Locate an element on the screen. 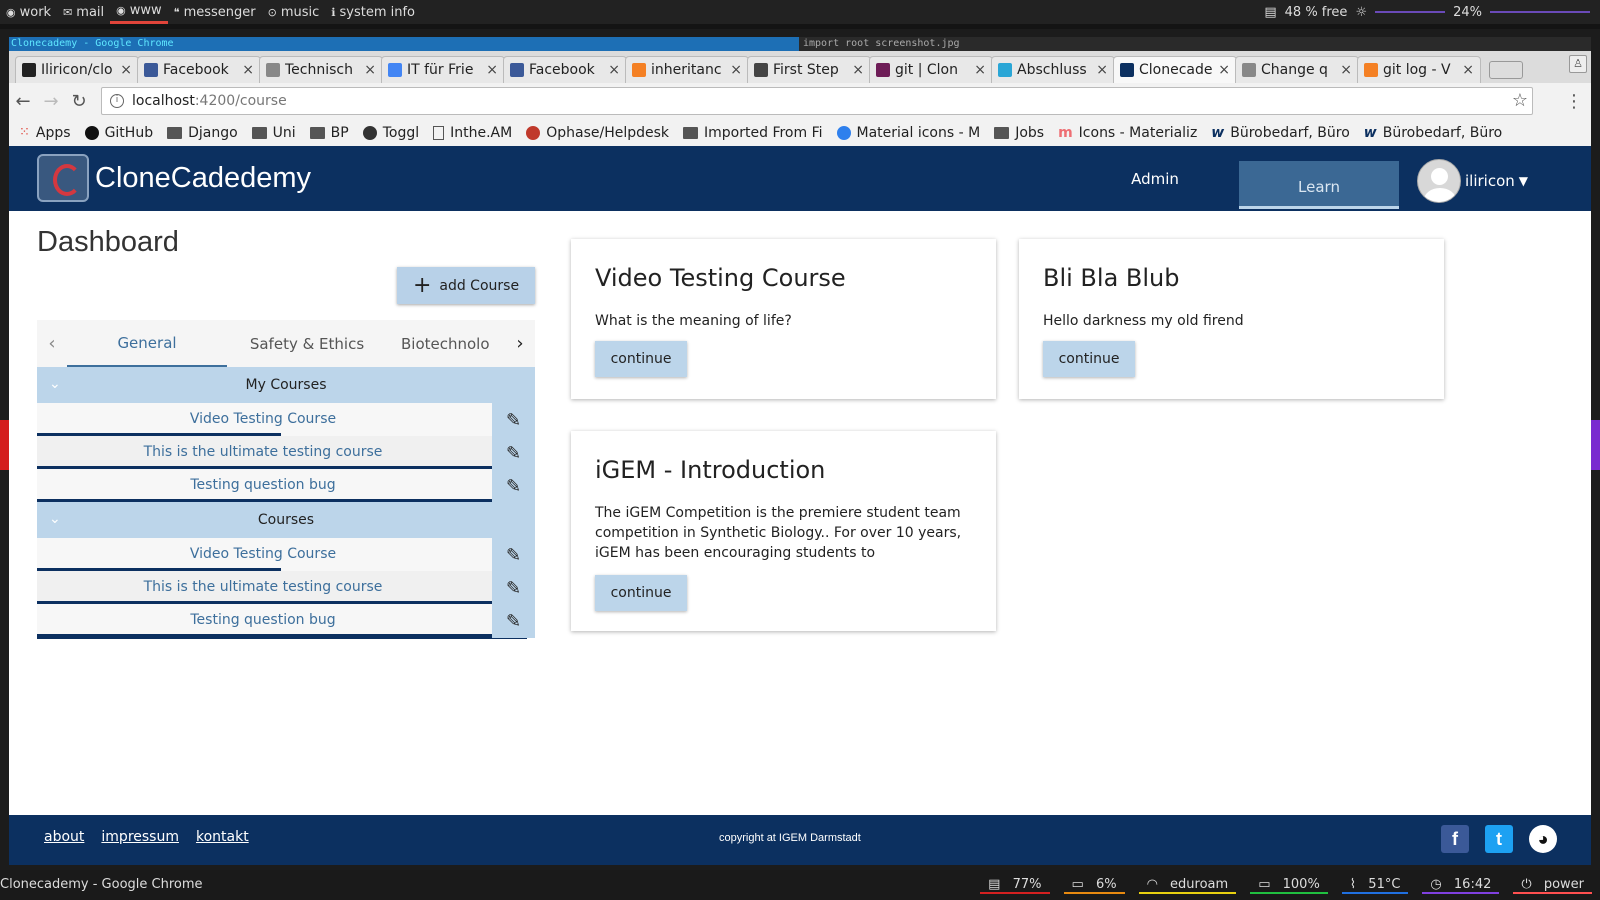 The image size is (1600, 900). new-tab-button is located at coordinates (1506, 70).